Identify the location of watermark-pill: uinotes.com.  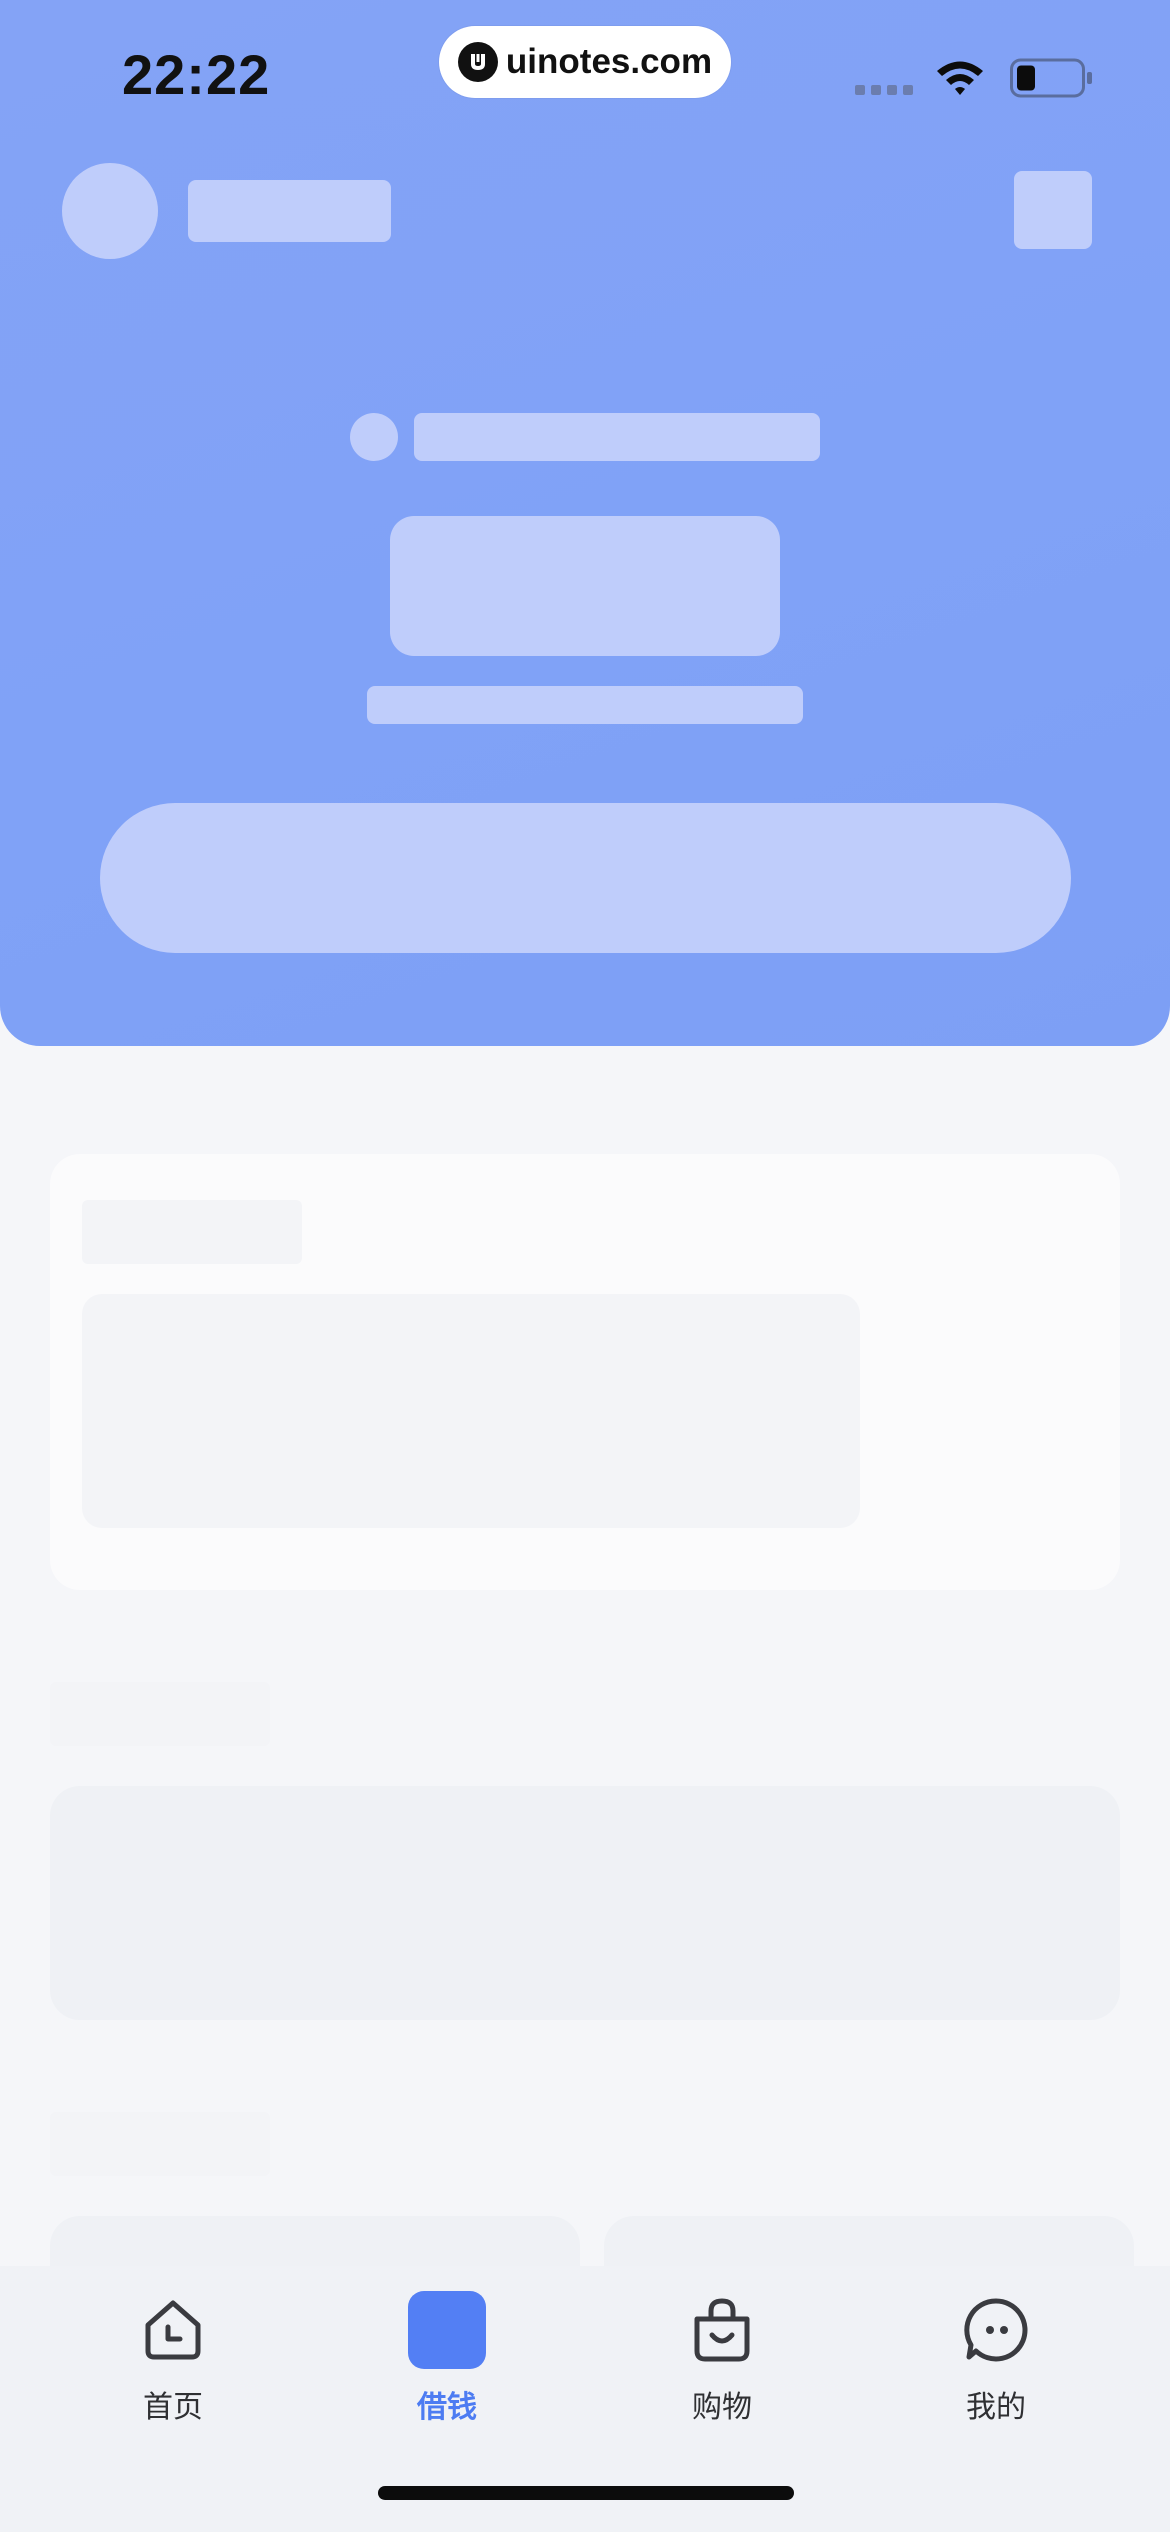
(585, 62).